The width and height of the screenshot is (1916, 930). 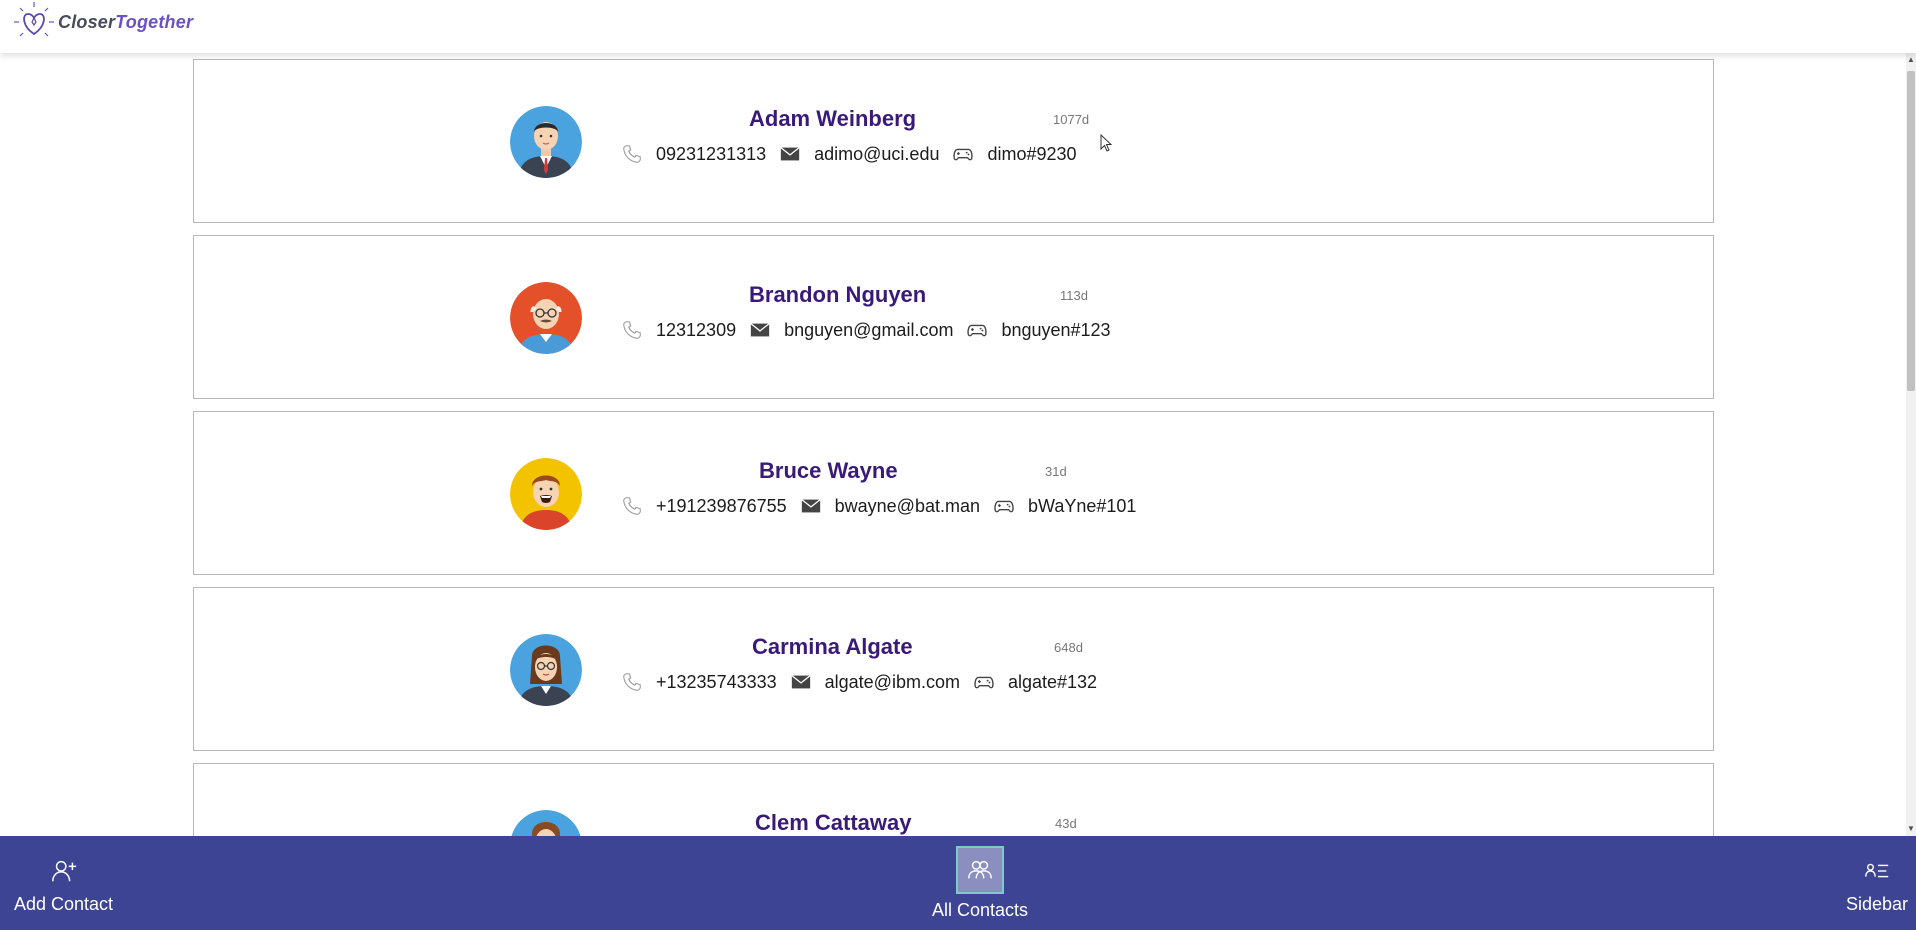 What do you see at coordinates (838, 294) in the screenshot?
I see `contact-name: Brandon Nguyen` at bounding box center [838, 294].